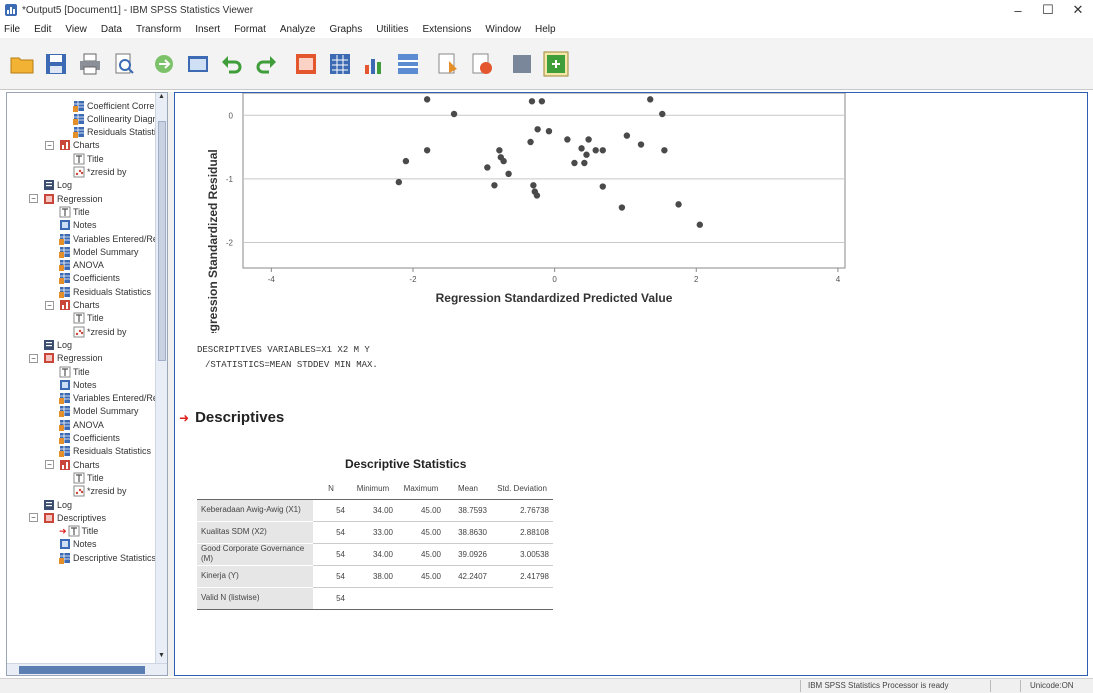  What do you see at coordinates (90, 64) in the screenshot?
I see `print-icon` at bounding box center [90, 64].